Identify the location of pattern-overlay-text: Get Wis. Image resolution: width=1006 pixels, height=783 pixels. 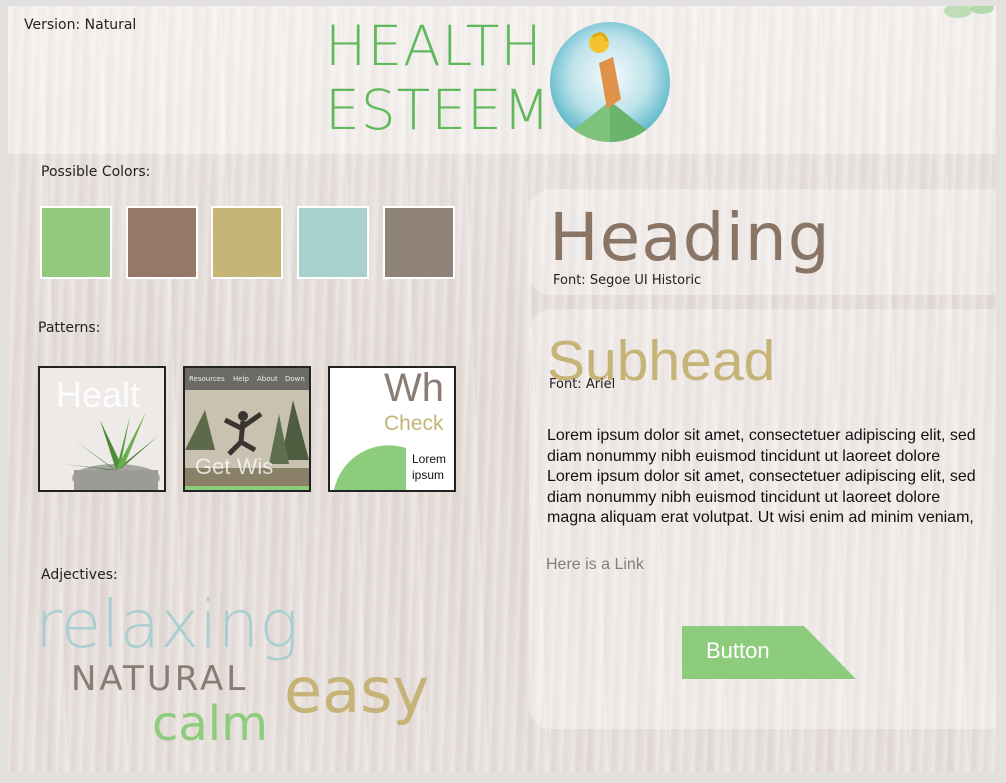
(234, 466).